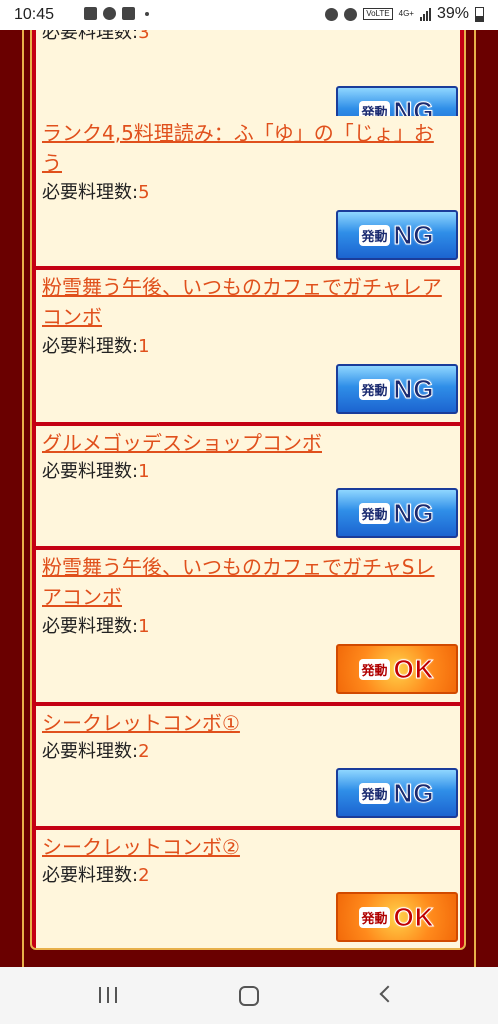 This screenshot has height=1024, width=498. Describe the element at coordinates (247, 847) in the screenshot. I see `combo-title: シークレットコンボ②` at that location.